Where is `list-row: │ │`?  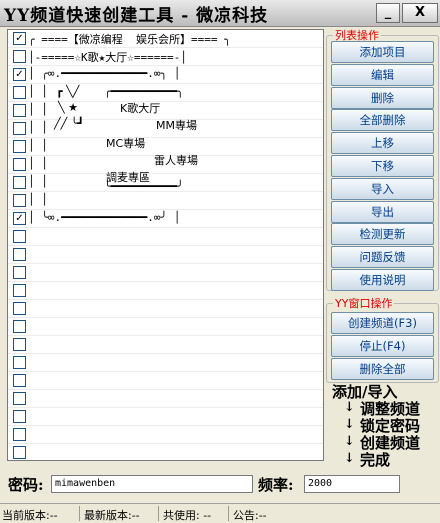 list-row: │ │ is located at coordinates (165, 201).